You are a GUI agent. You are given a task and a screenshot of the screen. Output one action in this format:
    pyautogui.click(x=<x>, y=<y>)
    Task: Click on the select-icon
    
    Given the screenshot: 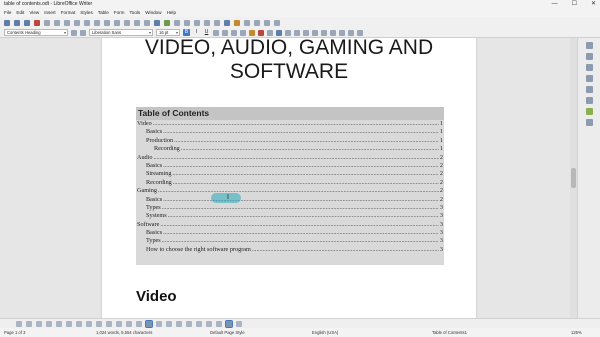 What is the action you would take?
    pyautogui.click(x=19, y=323)
    